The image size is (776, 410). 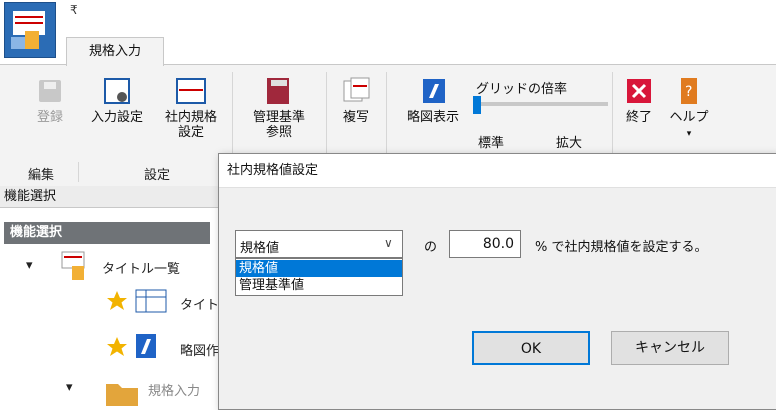 I want to click on help-button: ? ヘルプ ▾, so click(x=689, y=109).